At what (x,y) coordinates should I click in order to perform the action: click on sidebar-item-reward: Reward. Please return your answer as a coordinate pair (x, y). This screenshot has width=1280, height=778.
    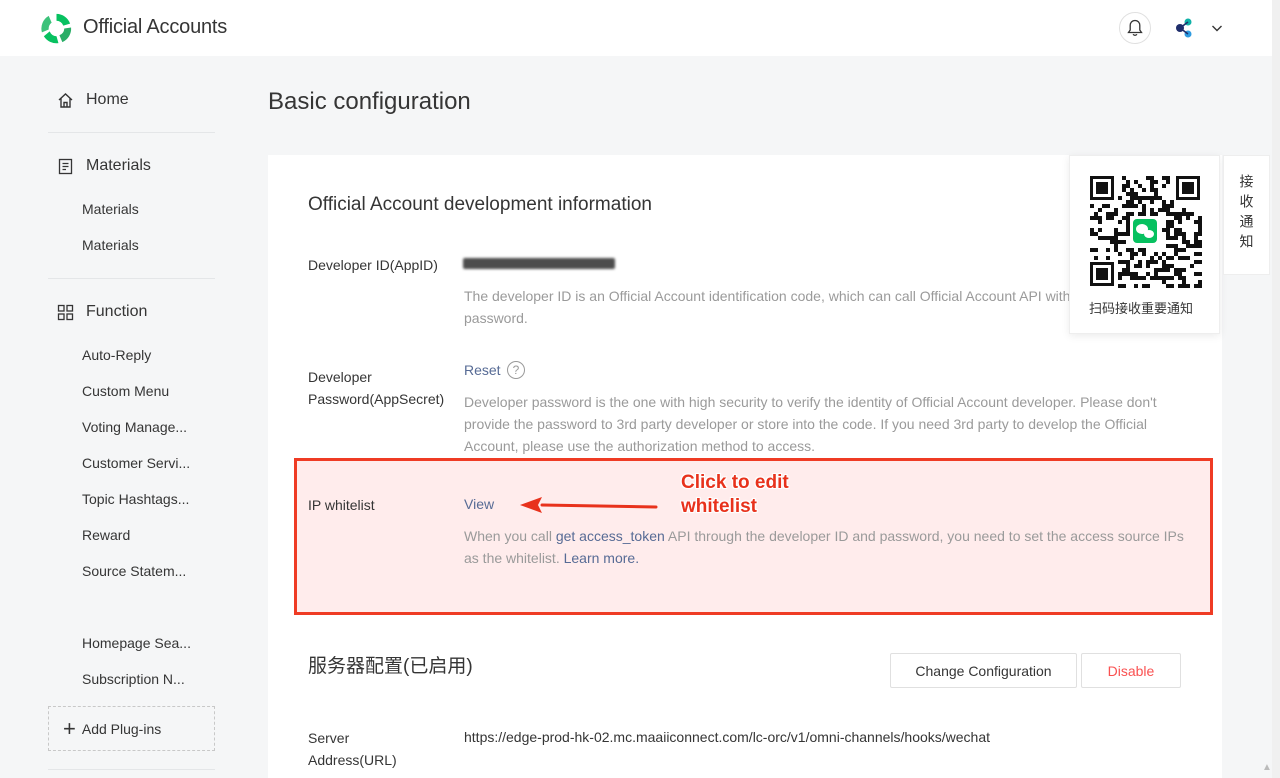
    Looking at the image, I should click on (106, 535).